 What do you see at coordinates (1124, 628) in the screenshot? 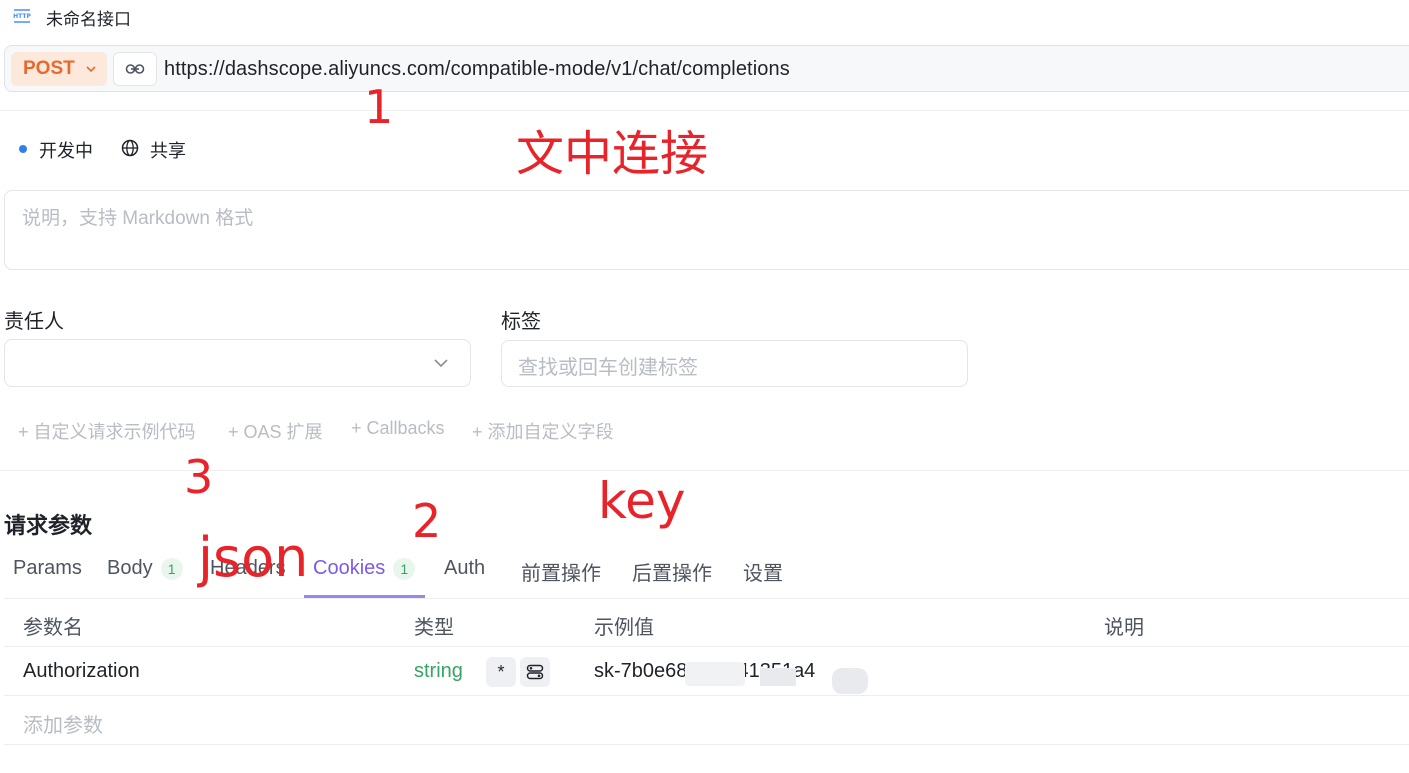
I see `column-header-description: 说明` at bounding box center [1124, 628].